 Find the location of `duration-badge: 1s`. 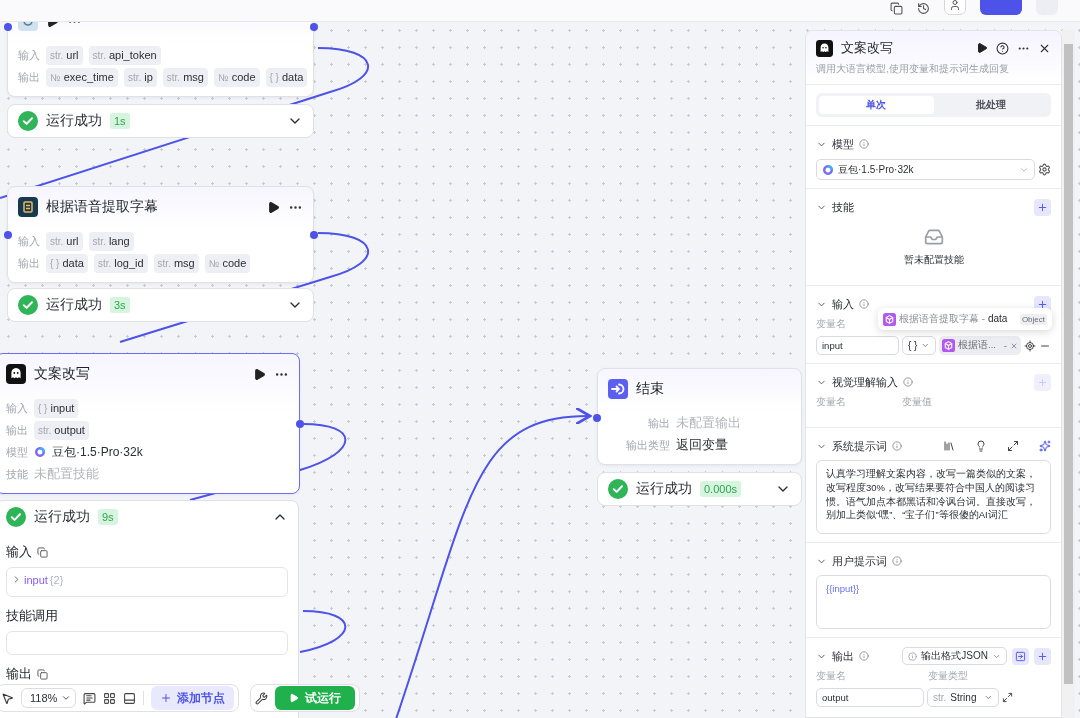

duration-badge: 1s is located at coordinates (120, 121).